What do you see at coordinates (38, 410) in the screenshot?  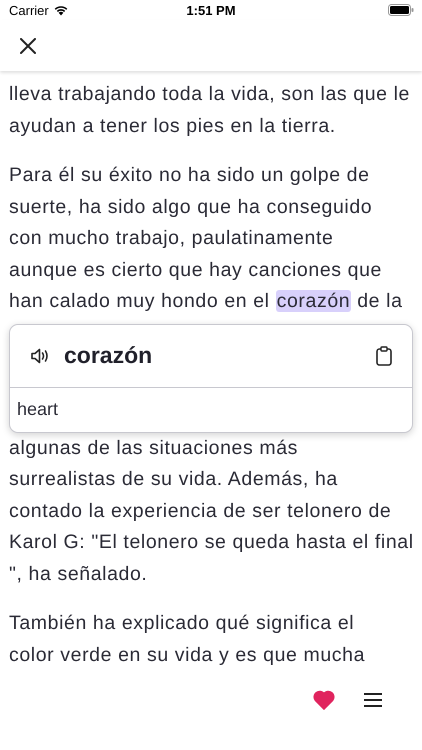 I see `translation-text: heart` at bounding box center [38, 410].